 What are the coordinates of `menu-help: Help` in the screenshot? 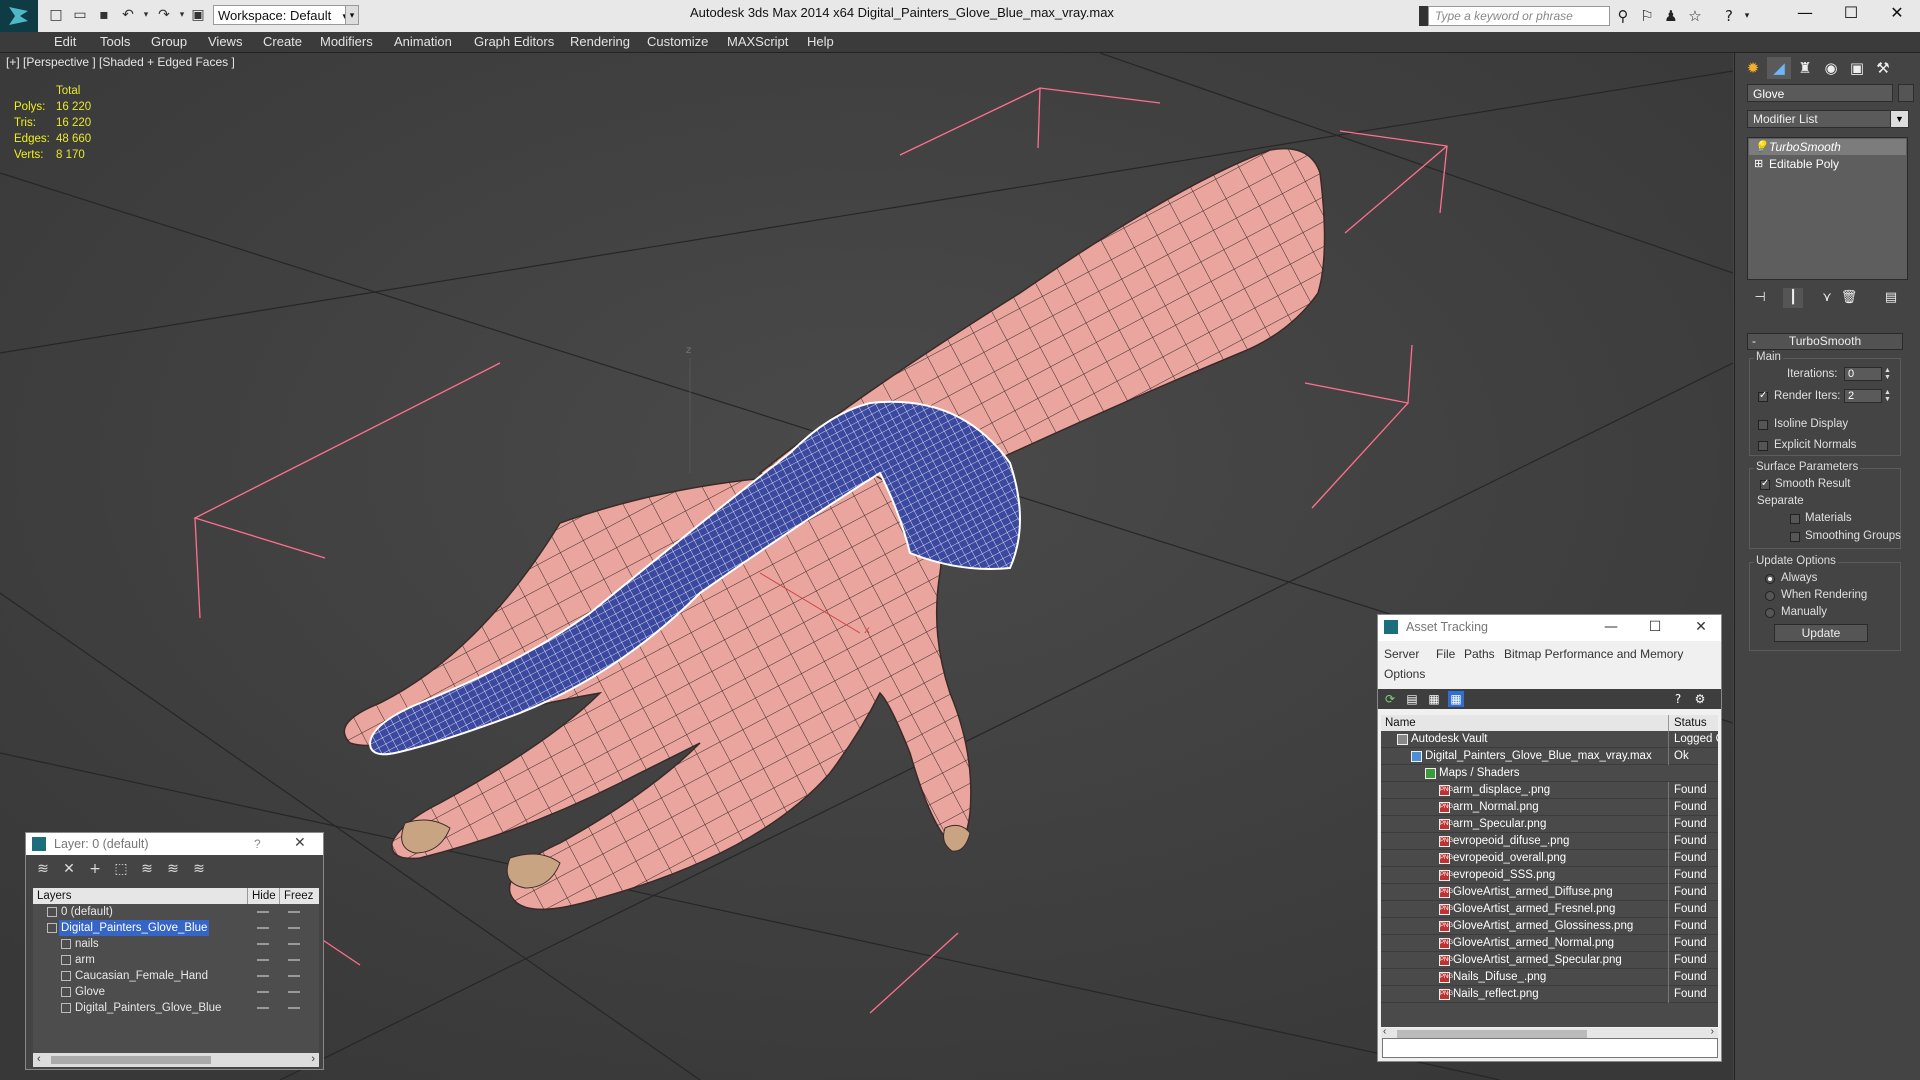 It's located at (820, 42).